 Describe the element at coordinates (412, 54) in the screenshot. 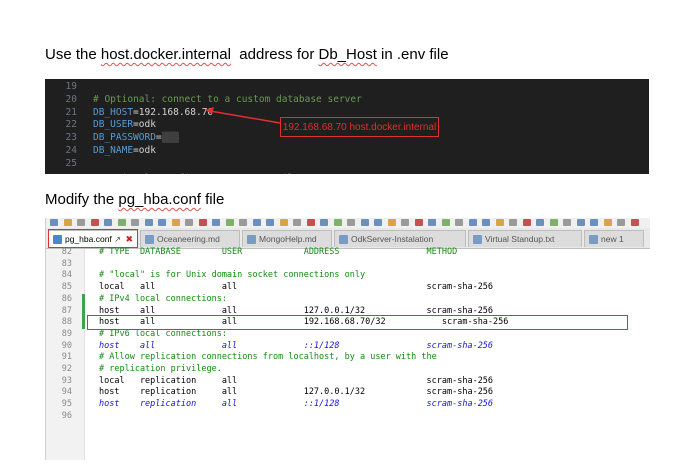

I see `heading-text: in .env file` at that location.